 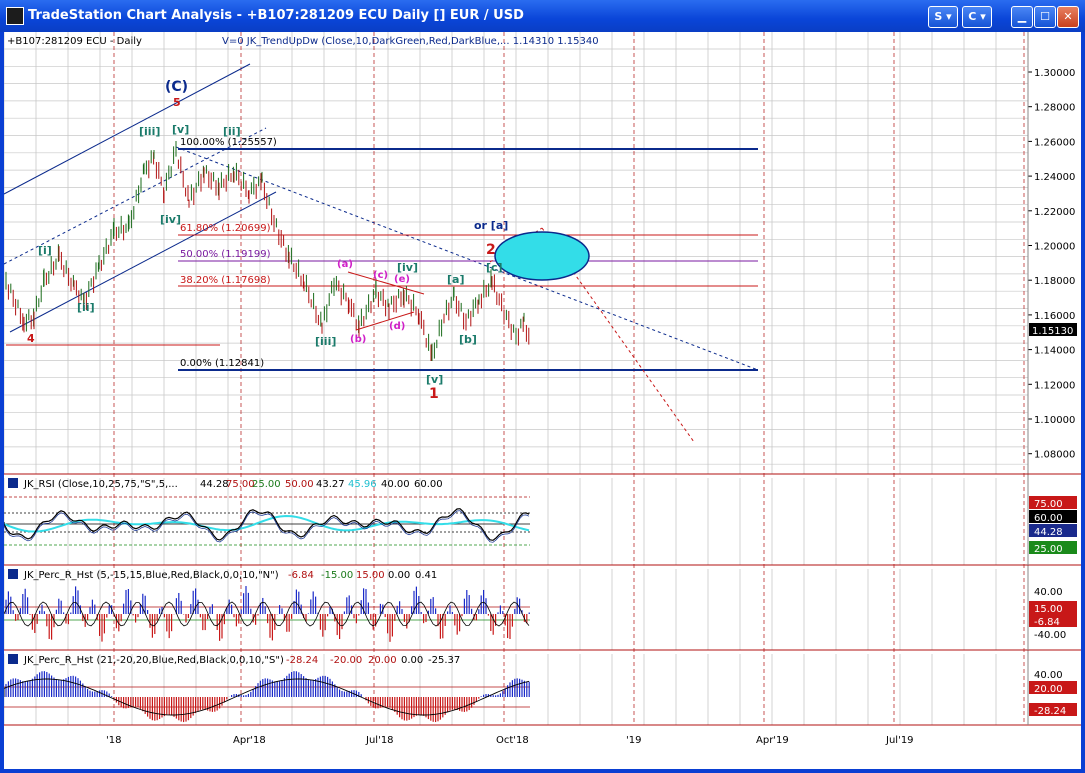 I want to click on wave-2-label: 2, so click(x=491, y=250).